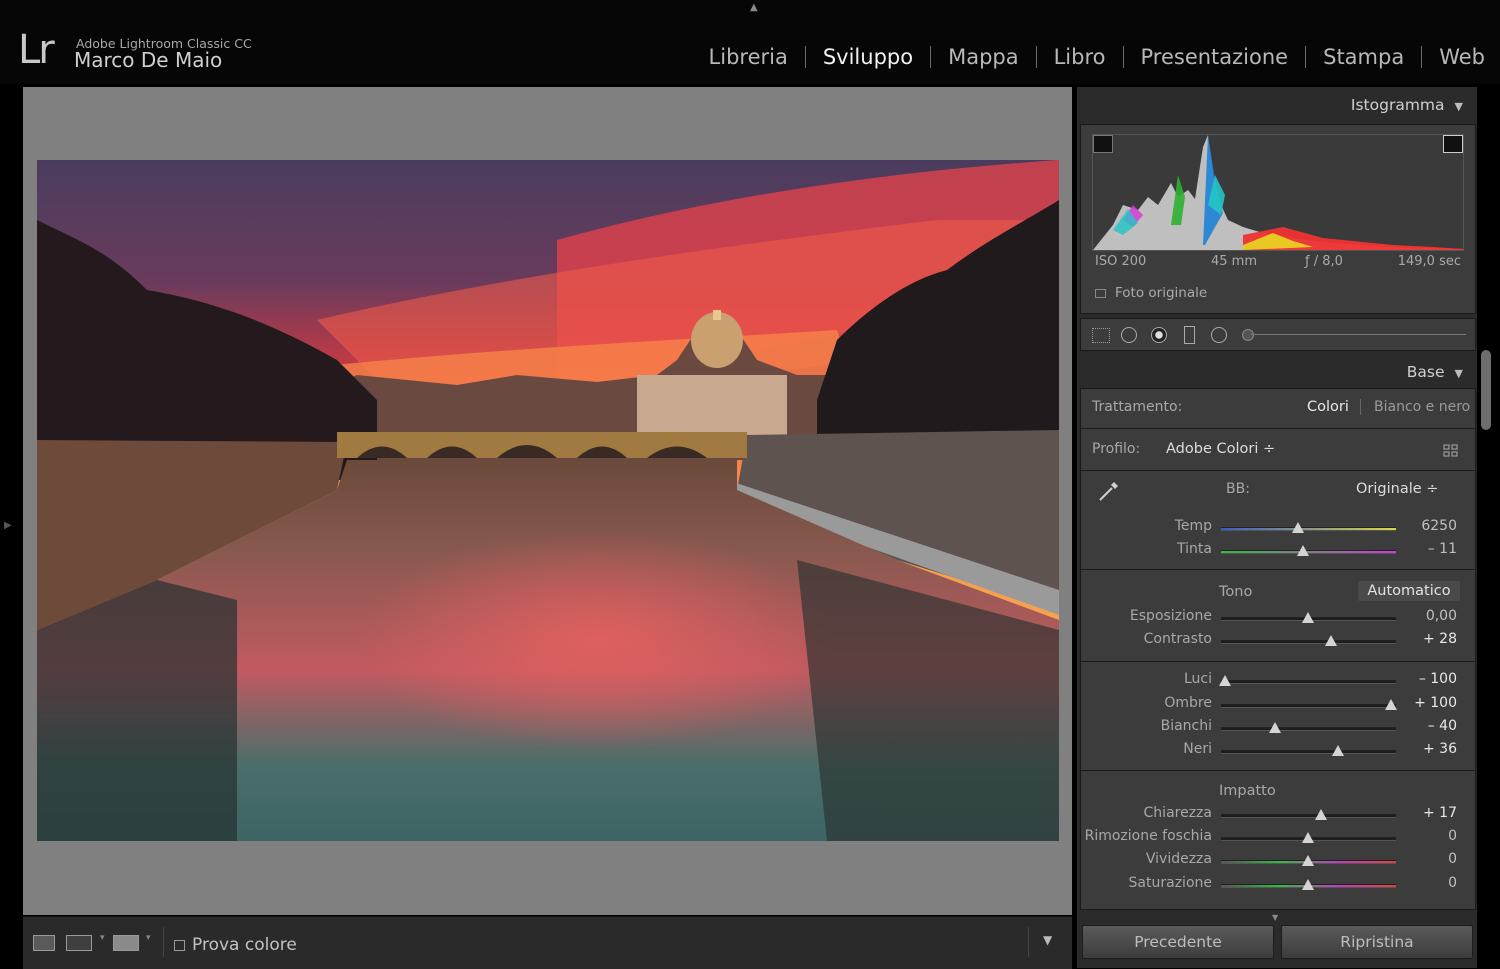 This screenshot has height=969, width=1500. I want to click on previous-button: Precedente, so click(1178, 942).